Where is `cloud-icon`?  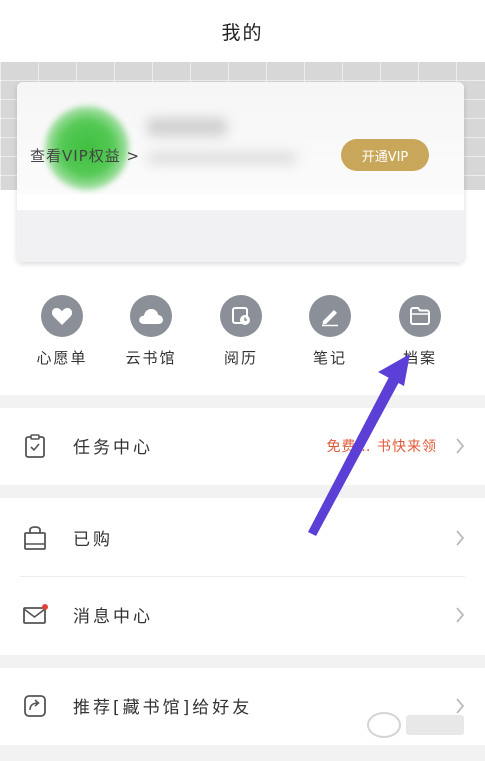
cloud-icon is located at coordinates (151, 316).